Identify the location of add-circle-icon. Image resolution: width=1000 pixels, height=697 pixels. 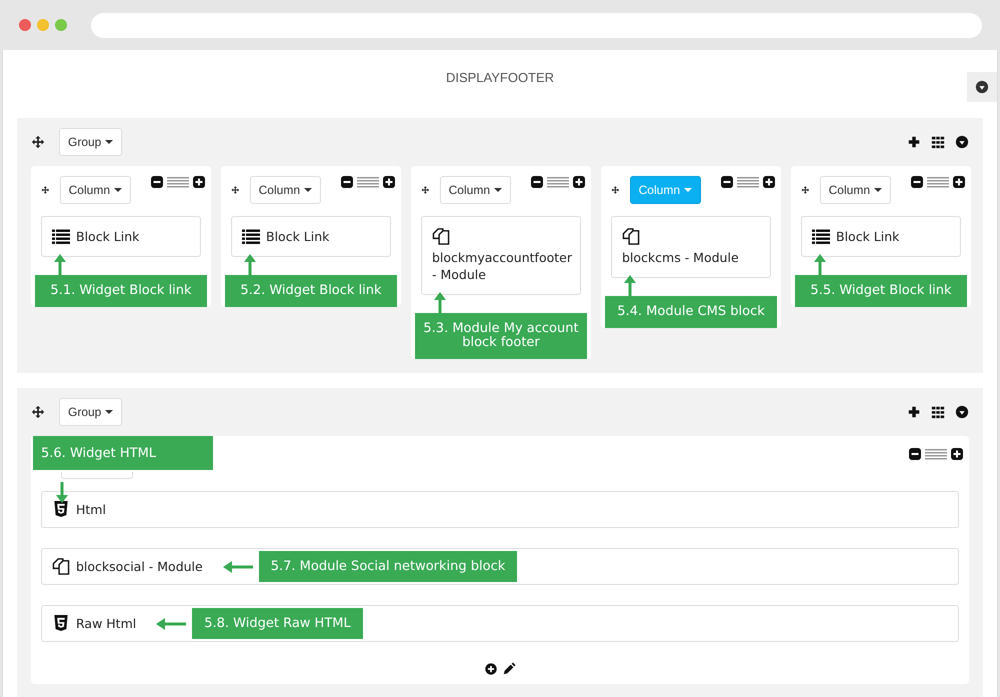
(491, 669).